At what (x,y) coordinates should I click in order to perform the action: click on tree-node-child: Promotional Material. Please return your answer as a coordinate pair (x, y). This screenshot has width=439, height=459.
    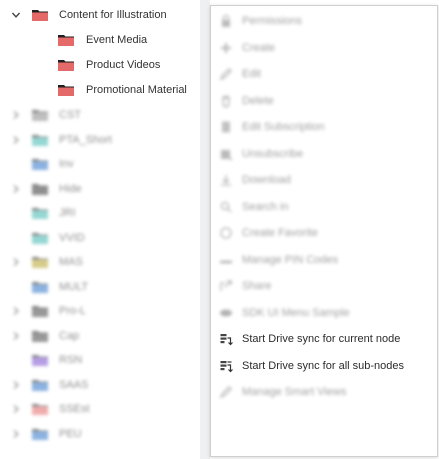
    Looking at the image, I should click on (110, 90).